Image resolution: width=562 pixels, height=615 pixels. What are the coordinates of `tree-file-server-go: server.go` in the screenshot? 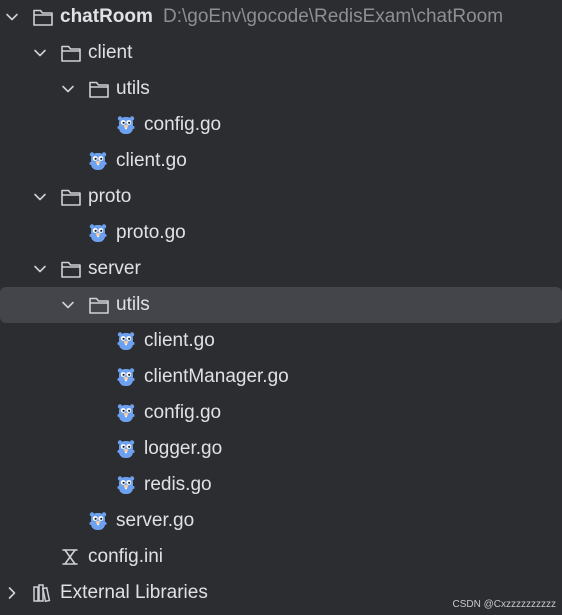 It's located at (281, 521).